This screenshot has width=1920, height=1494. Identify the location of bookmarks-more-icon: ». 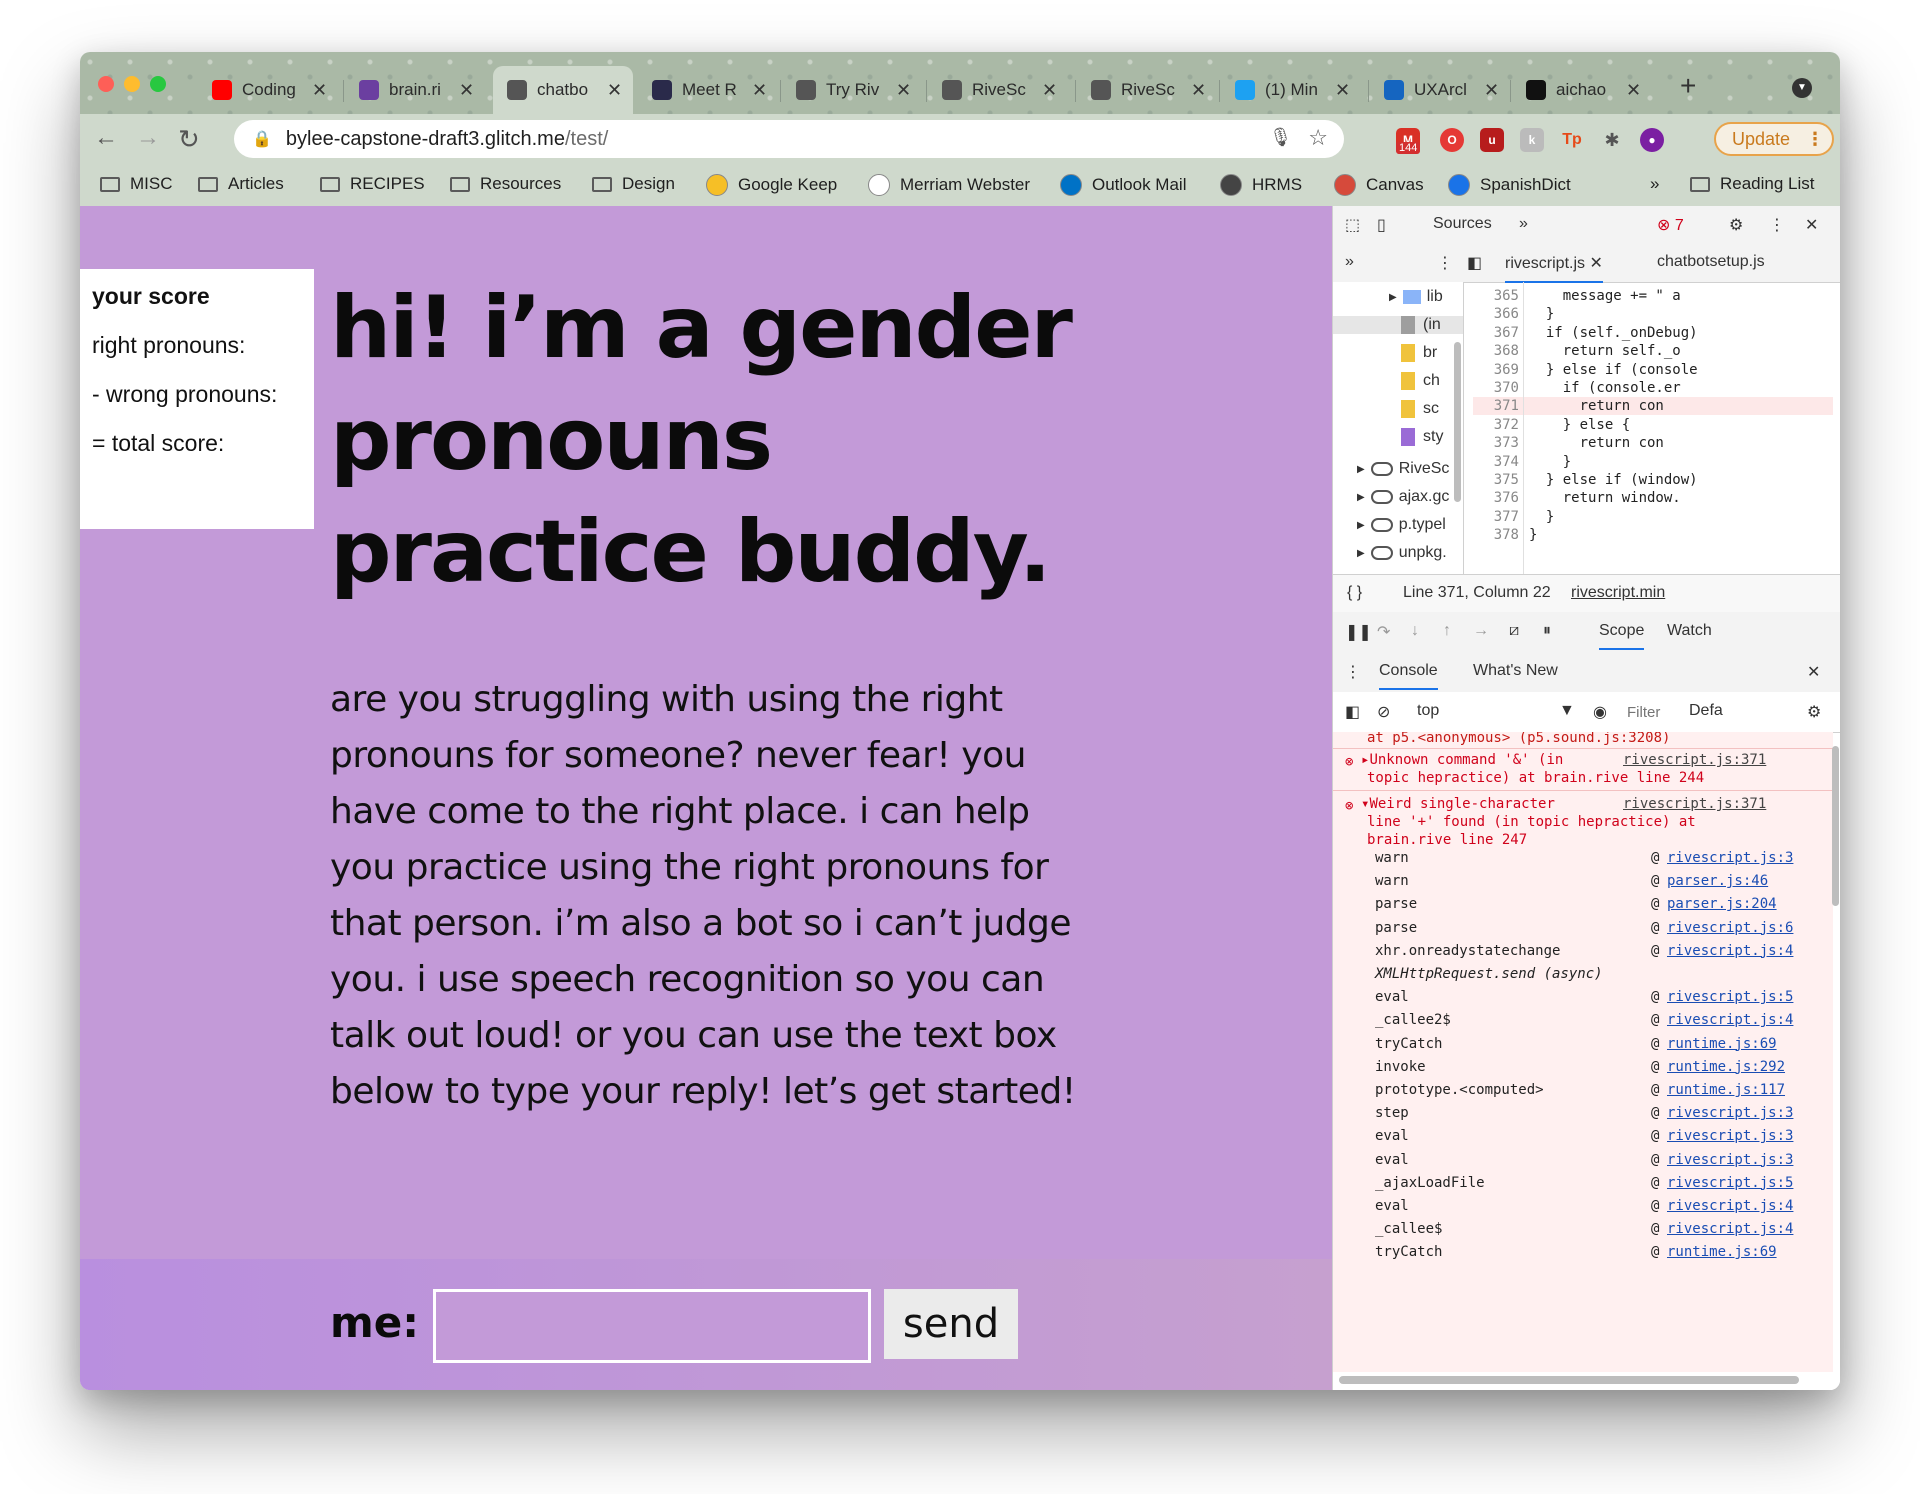
(1654, 184).